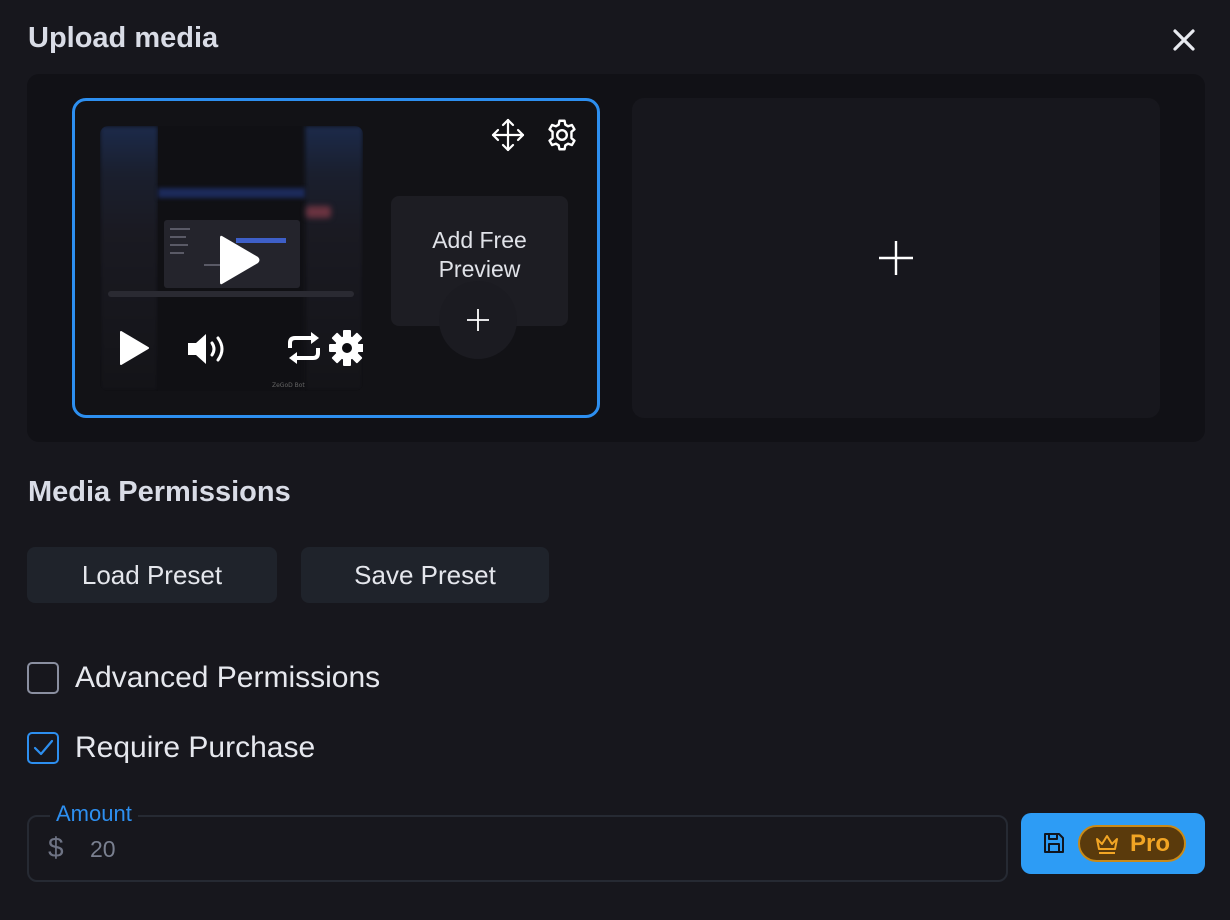  I want to click on video-volume-button, so click(209, 351).